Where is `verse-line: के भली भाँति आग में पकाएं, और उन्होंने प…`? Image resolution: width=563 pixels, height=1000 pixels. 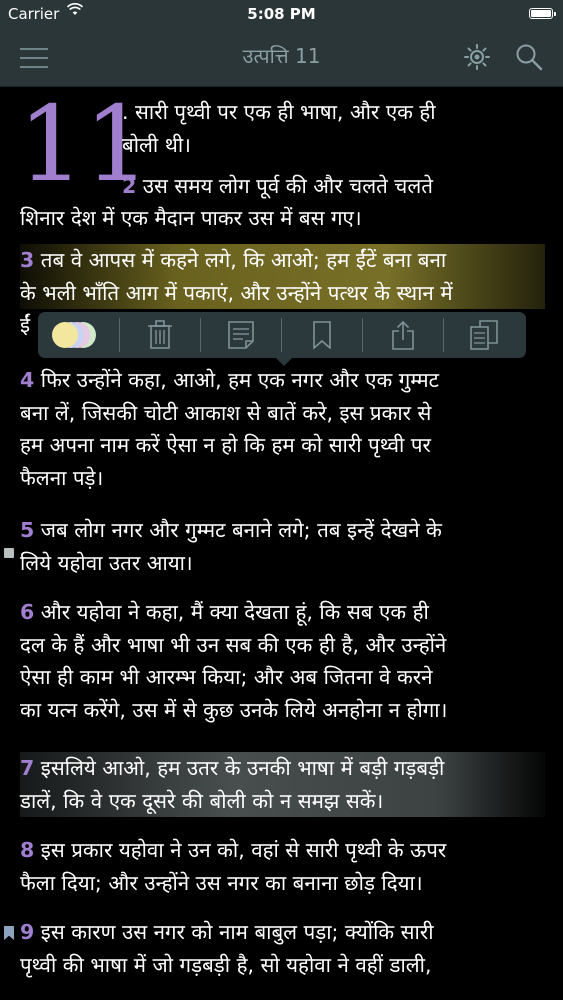
verse-line: के भली भाँति आग में पकाएं, और उन्होंने प… is located at coordinates (282, 293).